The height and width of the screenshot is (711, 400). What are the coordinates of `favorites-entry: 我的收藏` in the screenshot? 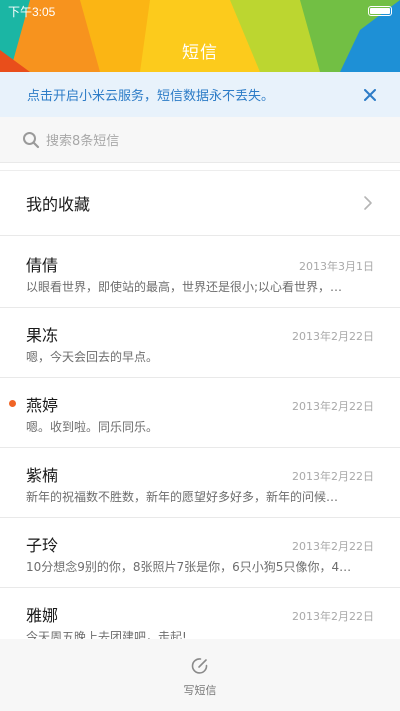 It's located at (200, 203).